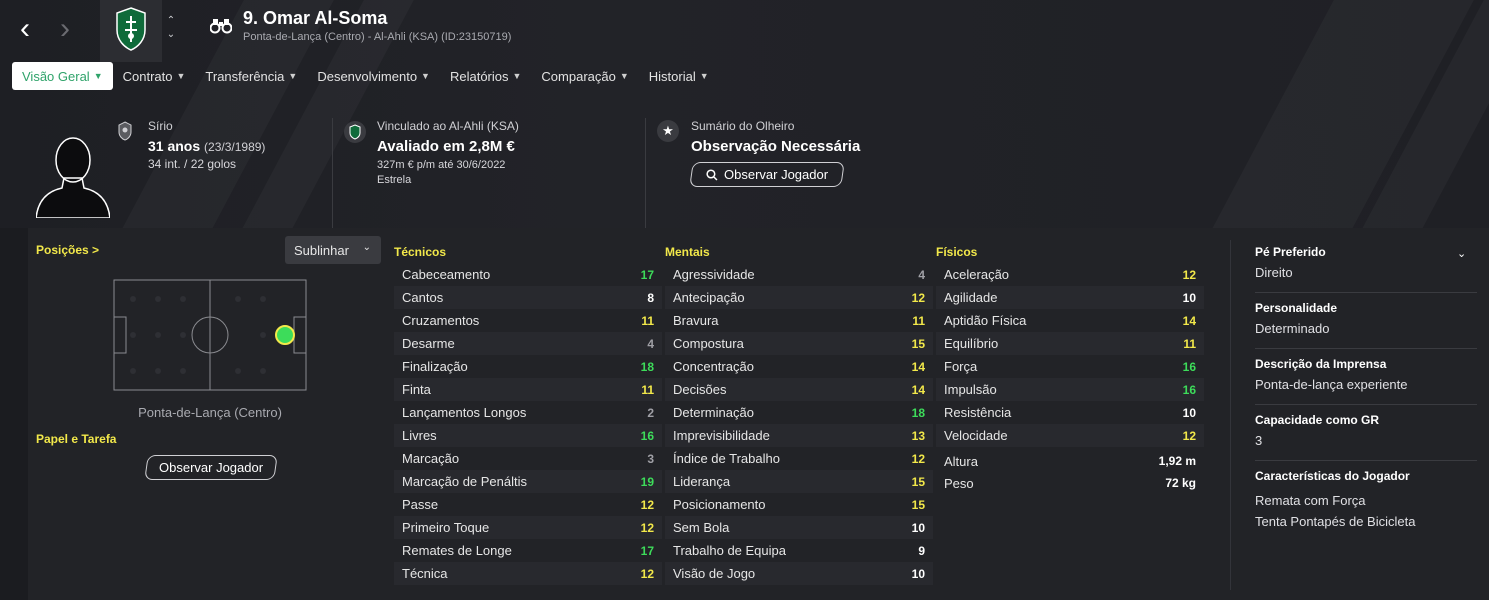 Image resolution: width=1489 pixels, height=600 pixels. I want to click on mental-title: Mentais, so click(687, 252).